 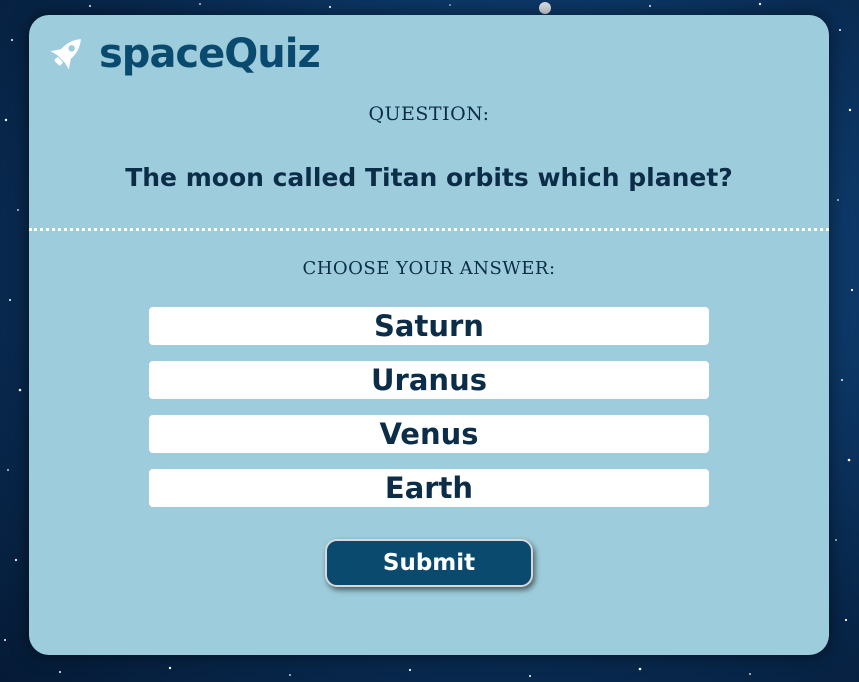 I want to click on app-logo: spaceQuiz, so click(x=182, y=54).